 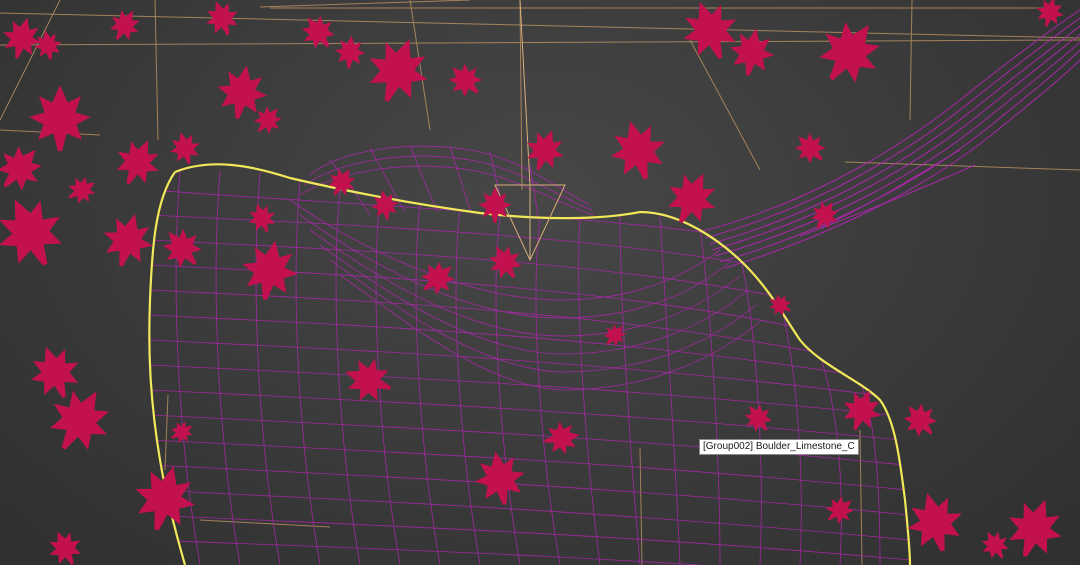 What do you see at coordinates (779, 447) in the screenshot?
I see `object-name-tooltip: [Group002] Boulder_Limestone_C` at bounding box center [779, 447].